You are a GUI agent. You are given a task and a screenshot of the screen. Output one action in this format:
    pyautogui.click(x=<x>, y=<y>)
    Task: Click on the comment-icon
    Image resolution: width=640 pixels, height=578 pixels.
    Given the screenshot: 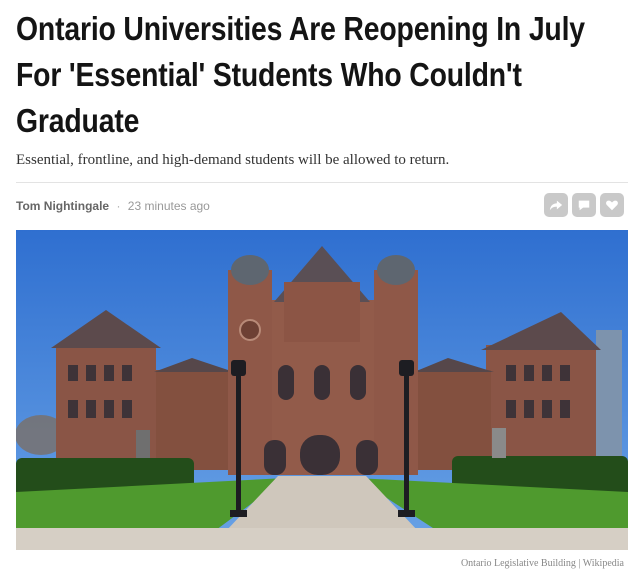 What is the action you would take?
    pyautogui.click(x=584, y=205)
    